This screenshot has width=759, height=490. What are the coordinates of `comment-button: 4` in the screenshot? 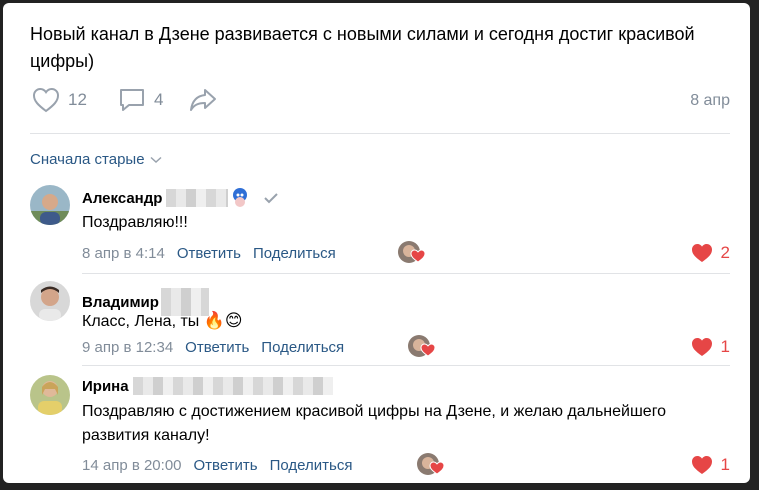 It's located at (140, 100).